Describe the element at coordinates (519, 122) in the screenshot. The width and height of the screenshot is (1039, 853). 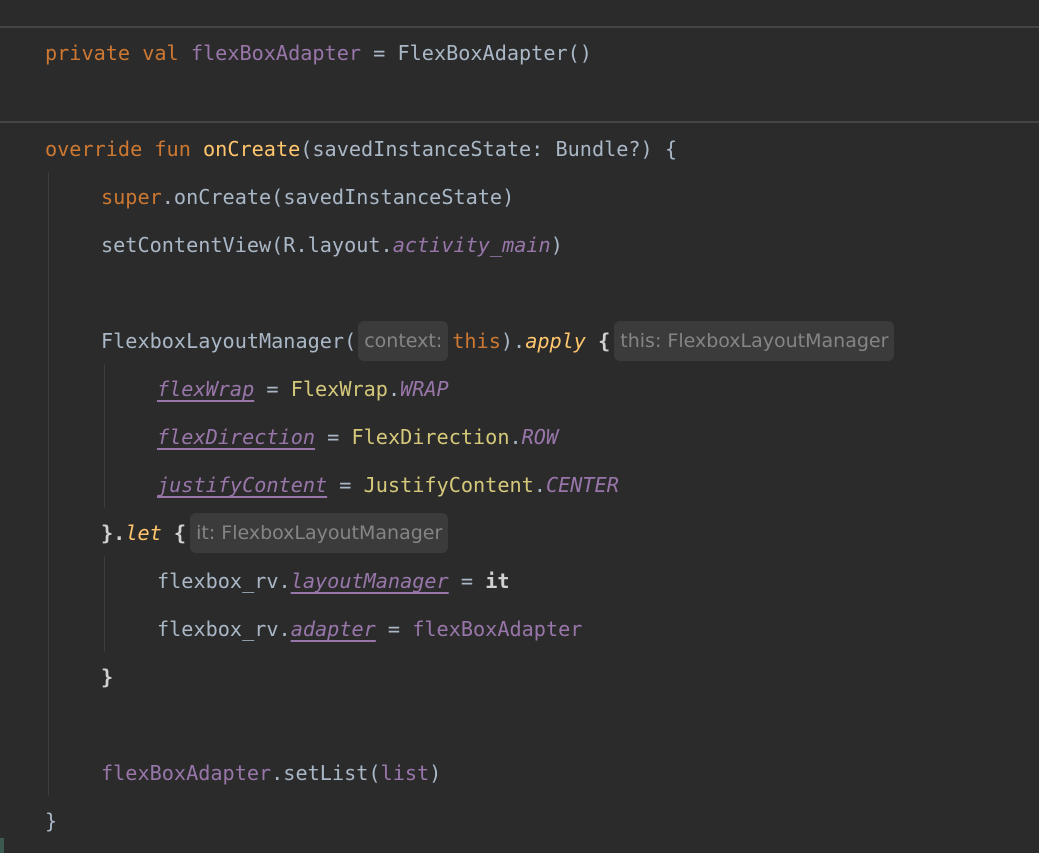
I see `method-separator` at that location.